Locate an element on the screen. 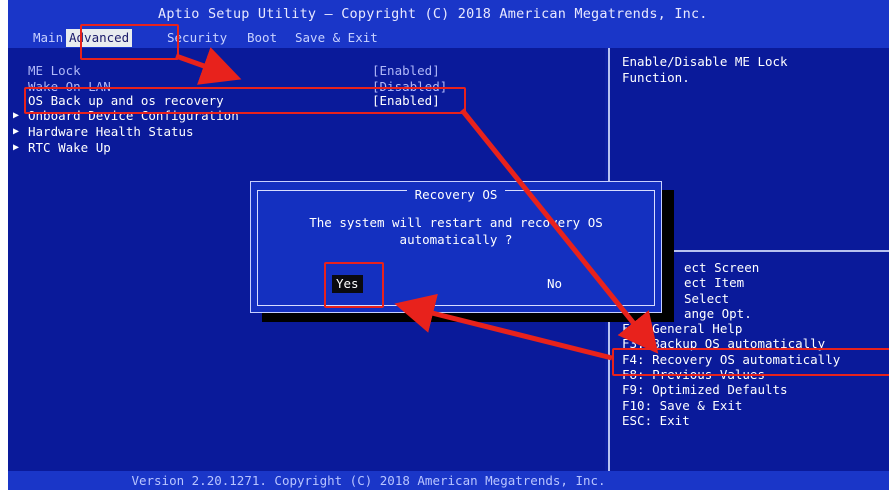 The image size is (889, 490). photo-border is located at coordinates (4, 245).